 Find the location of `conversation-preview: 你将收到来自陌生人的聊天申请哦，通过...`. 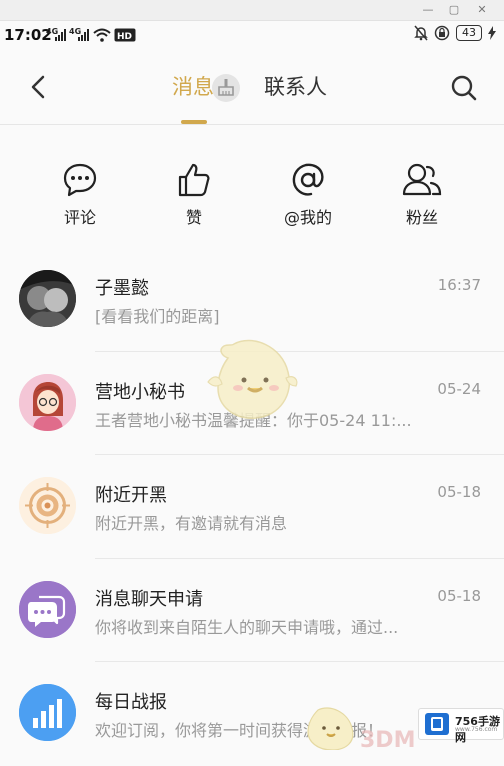

conversation-preview: 你将收到来自陌生人的聊天申请哦，通过... is located at coordinates (247, 627).